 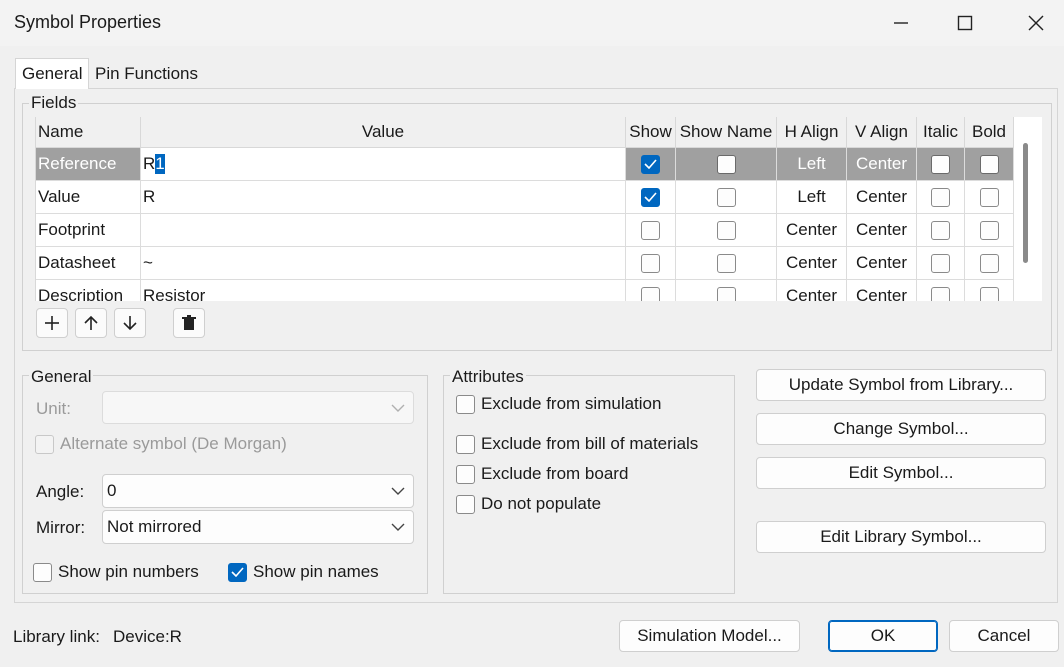 What do you see at coordinates (130, 323) in the screenshot?
I see `move-down-button` at bounding box center [130, 323].